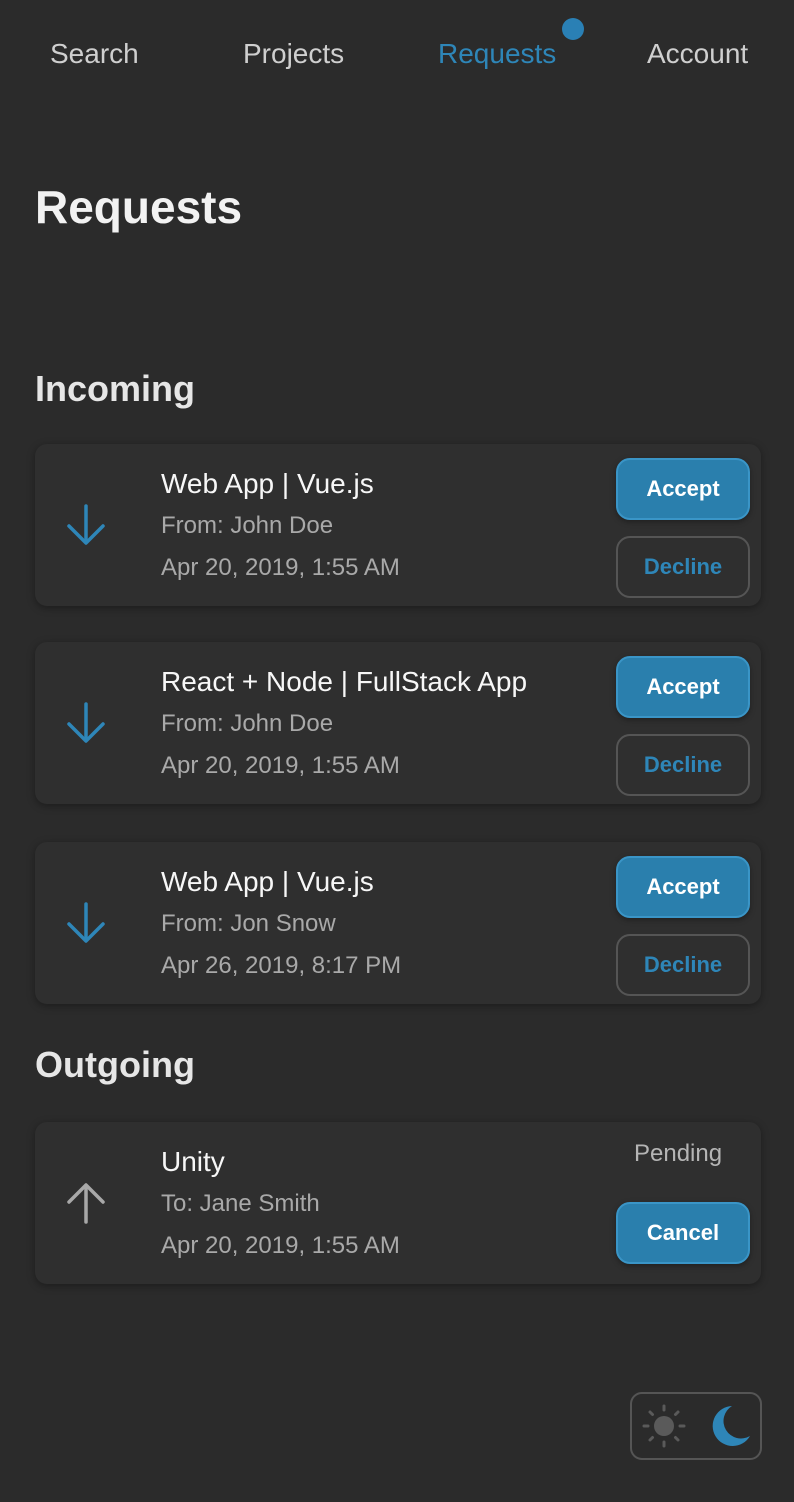  Describe the element at coordinates (573, 29) in the screenshot. I see `notification-dot` at that location.